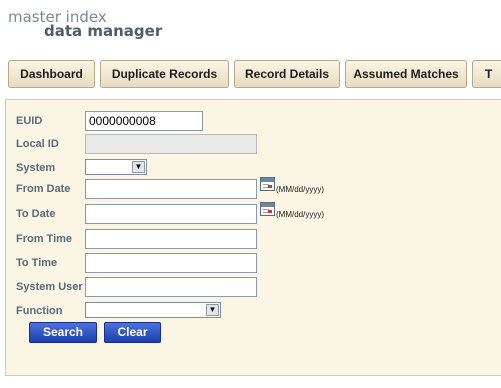 The image size is (501, 388). Describe the element at coordinates (171, 189) in the screenshot. I see `from-date-input` at that location.